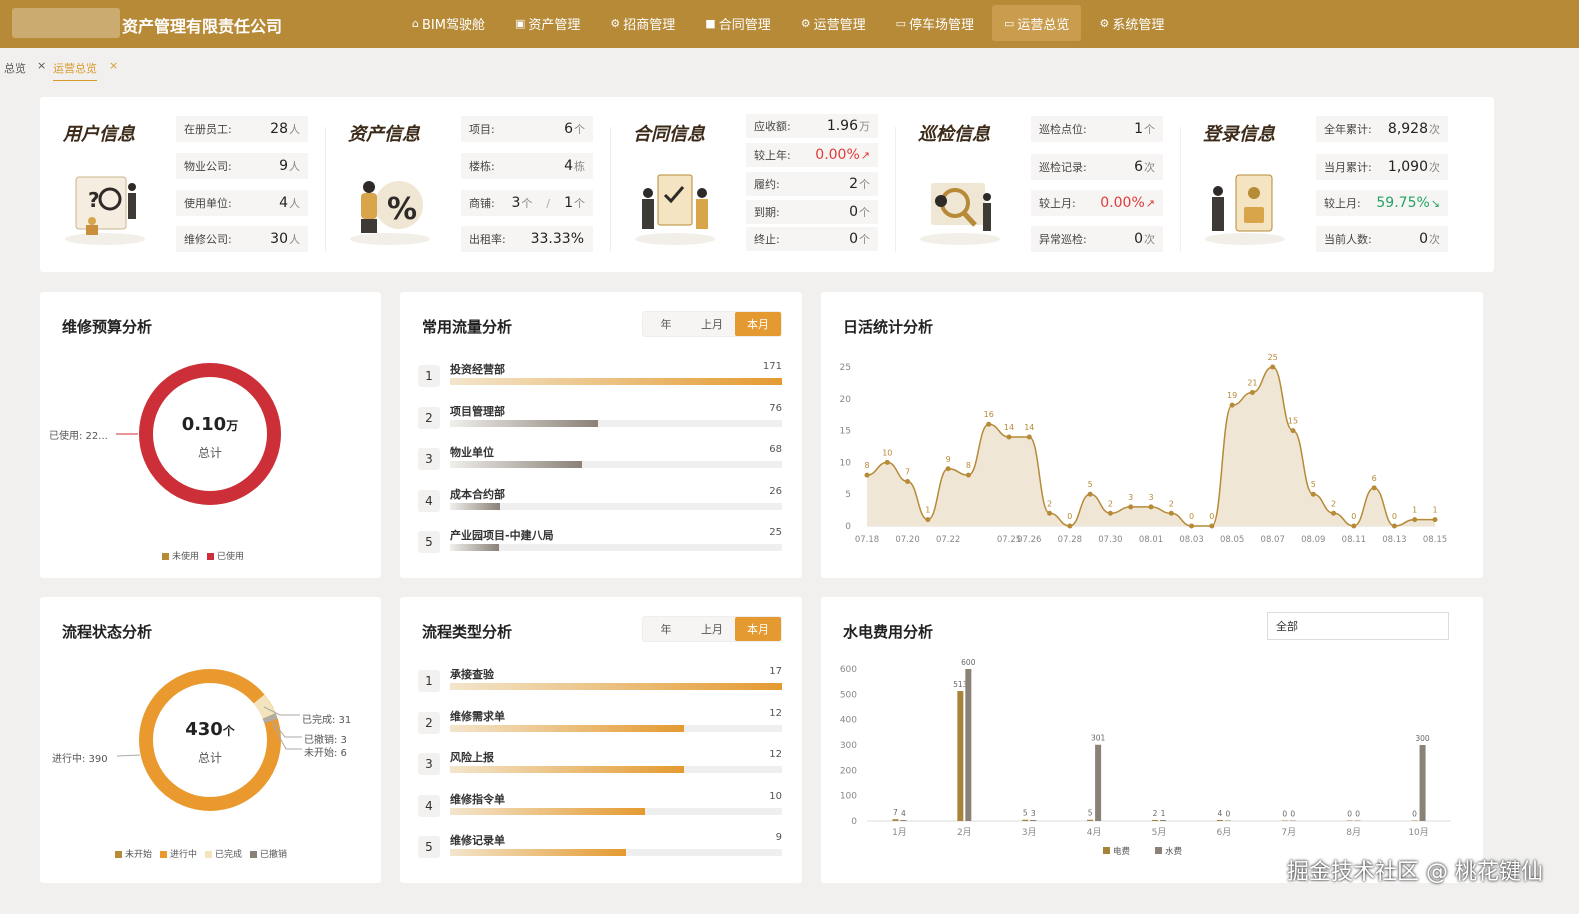  Describe the element at coordinates (477, 411) in the screenshot. I see `rank-name: 项目管理部` at that location.